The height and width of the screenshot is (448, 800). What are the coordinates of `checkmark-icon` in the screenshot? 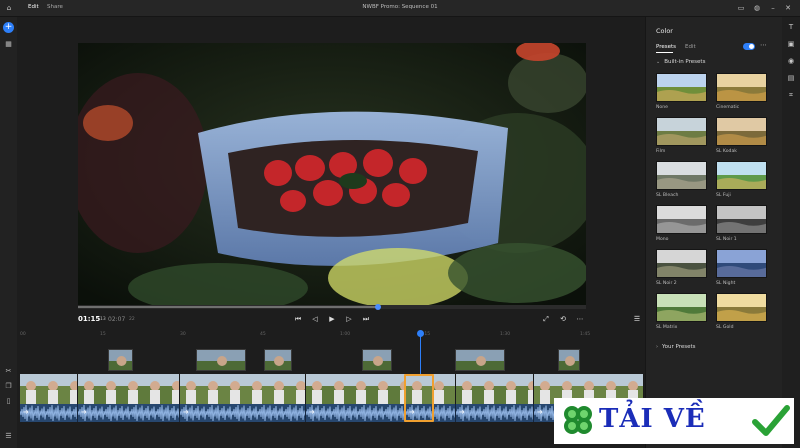 It's located at (771, 420).